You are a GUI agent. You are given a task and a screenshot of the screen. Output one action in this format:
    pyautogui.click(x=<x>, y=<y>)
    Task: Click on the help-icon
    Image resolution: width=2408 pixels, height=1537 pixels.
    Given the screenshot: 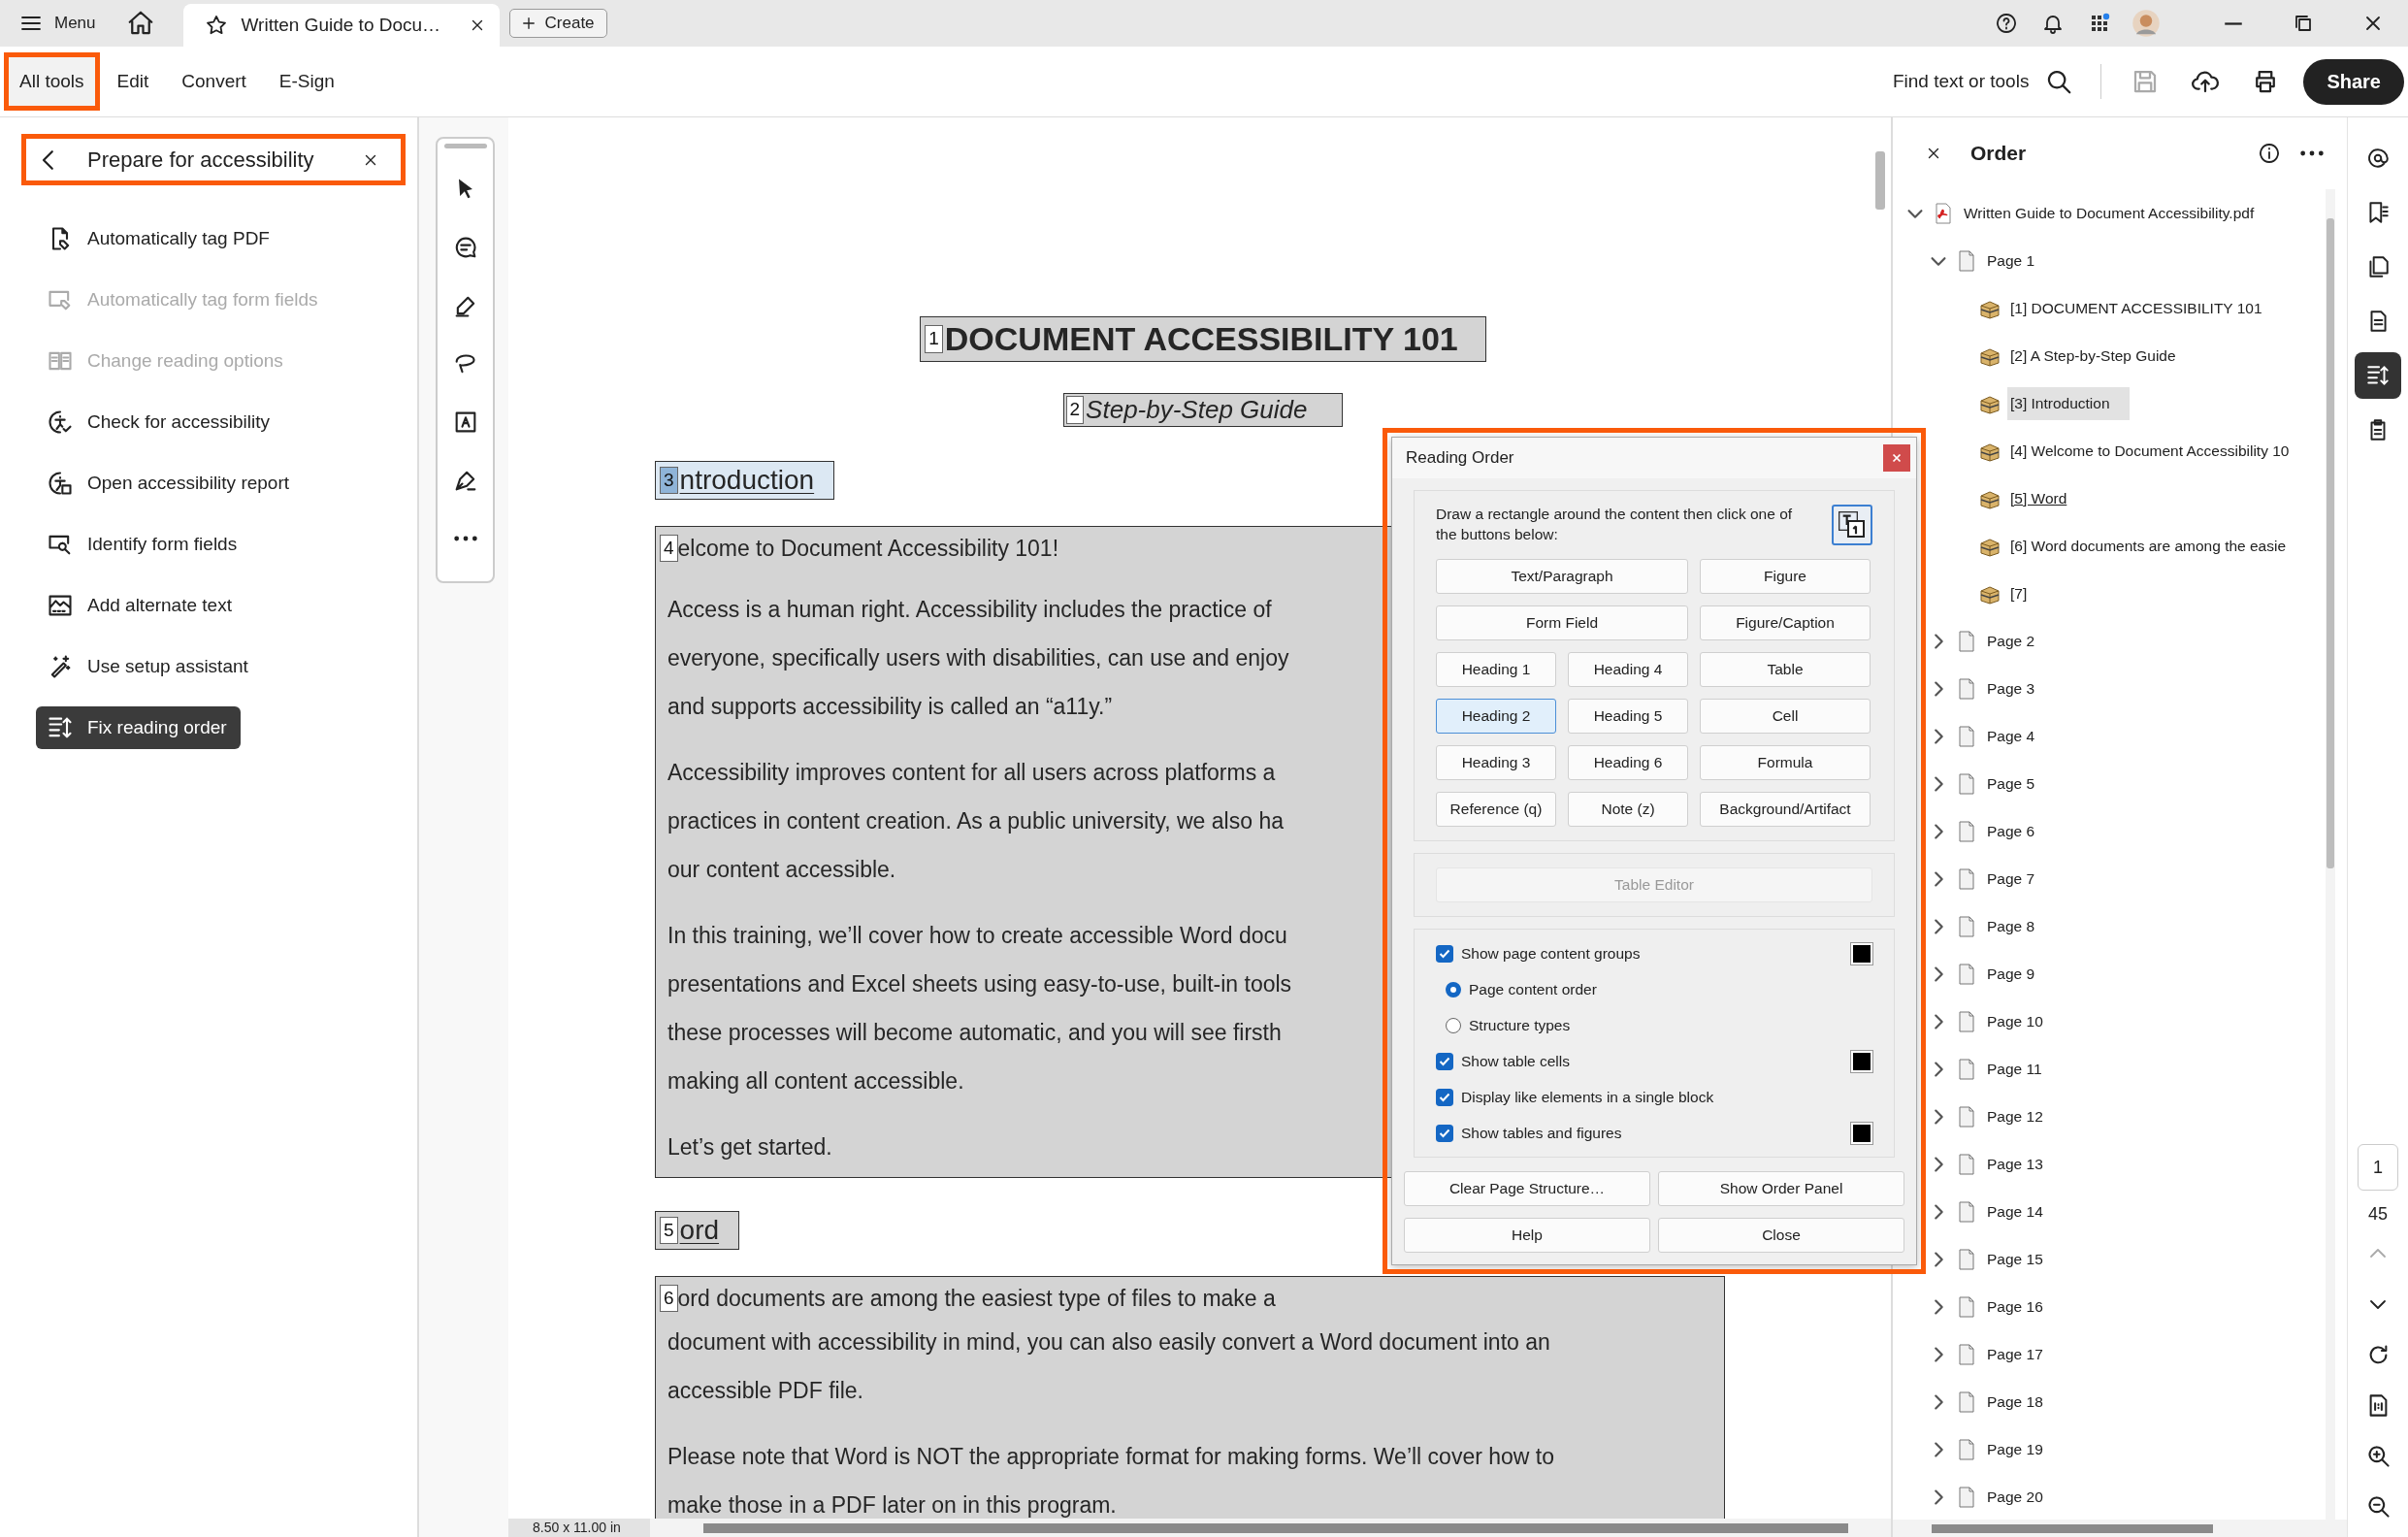 What is the action you would take?
    pyautogui.click(x=2006, y=23)
    